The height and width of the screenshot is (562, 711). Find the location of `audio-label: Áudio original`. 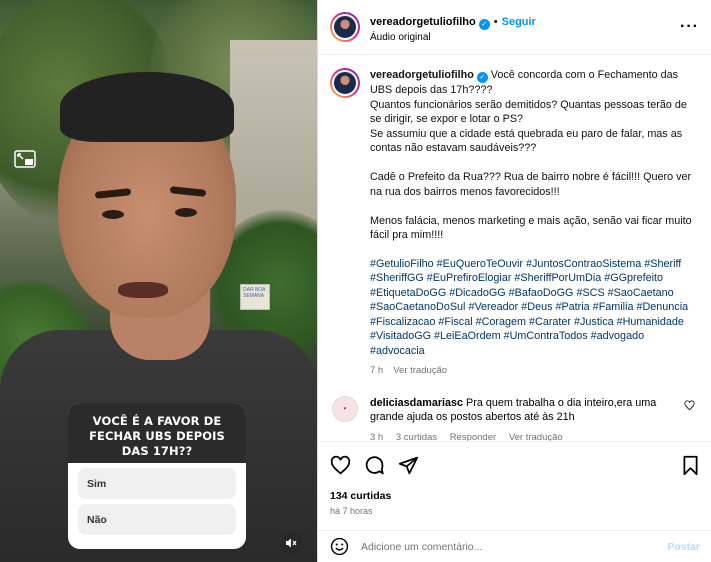

audio-label: Áudio original is located at coordinates (525, 37).